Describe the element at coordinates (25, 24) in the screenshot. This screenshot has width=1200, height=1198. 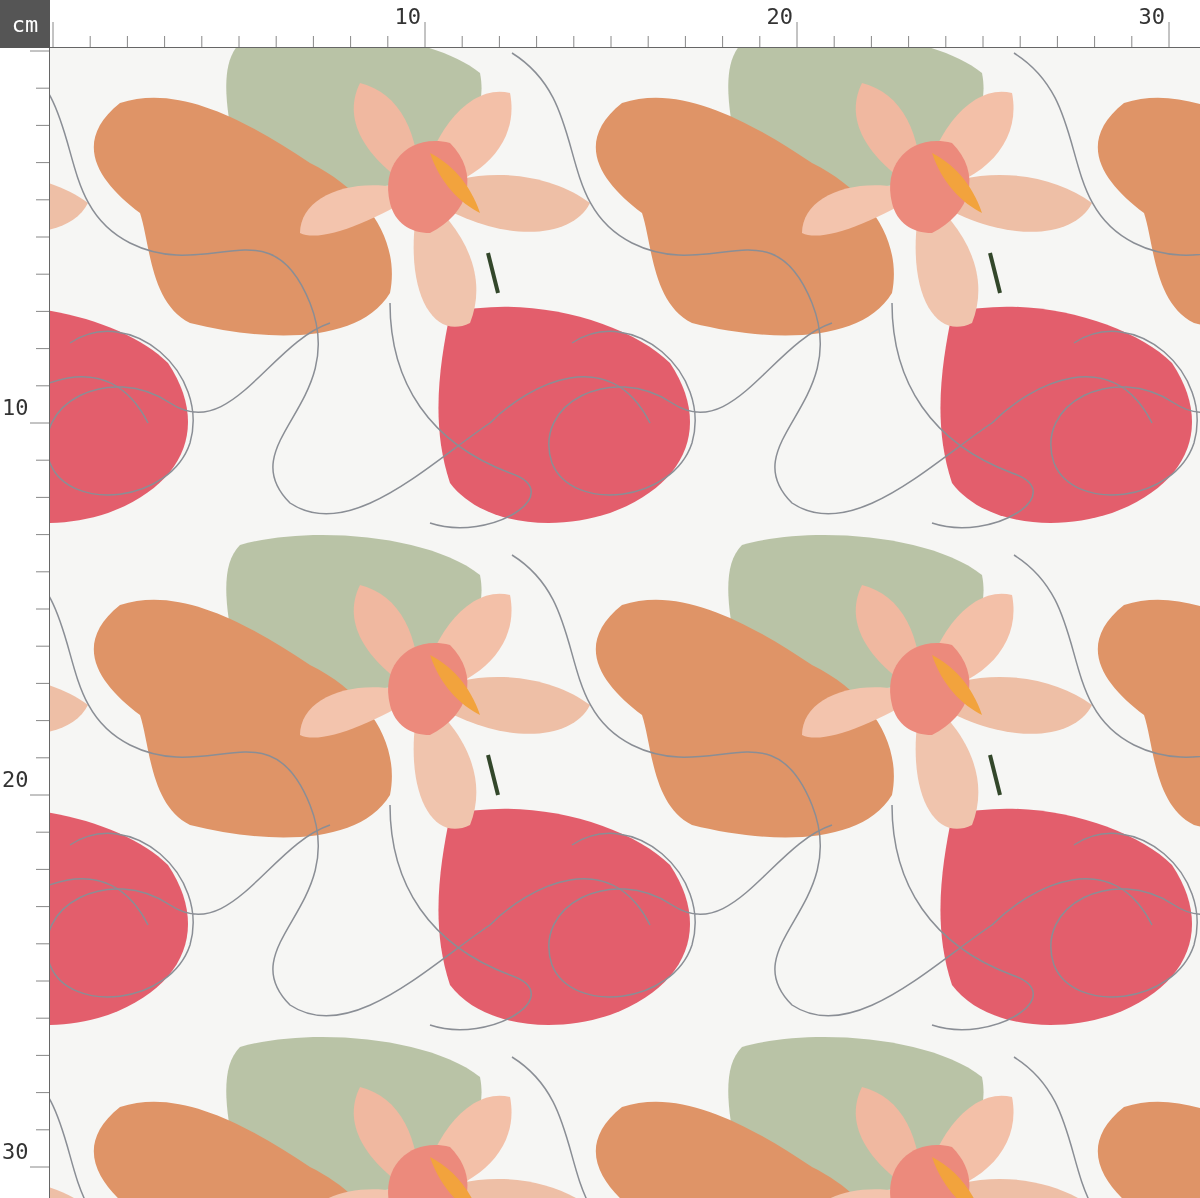
I see `unit-label: cm` at that location.